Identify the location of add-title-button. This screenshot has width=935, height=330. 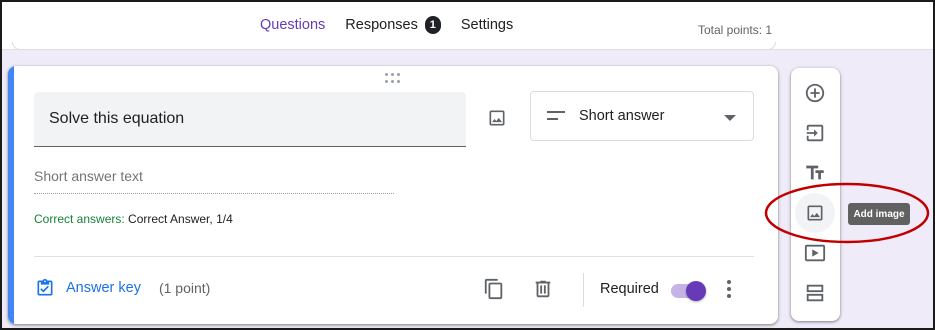
(815, 173).